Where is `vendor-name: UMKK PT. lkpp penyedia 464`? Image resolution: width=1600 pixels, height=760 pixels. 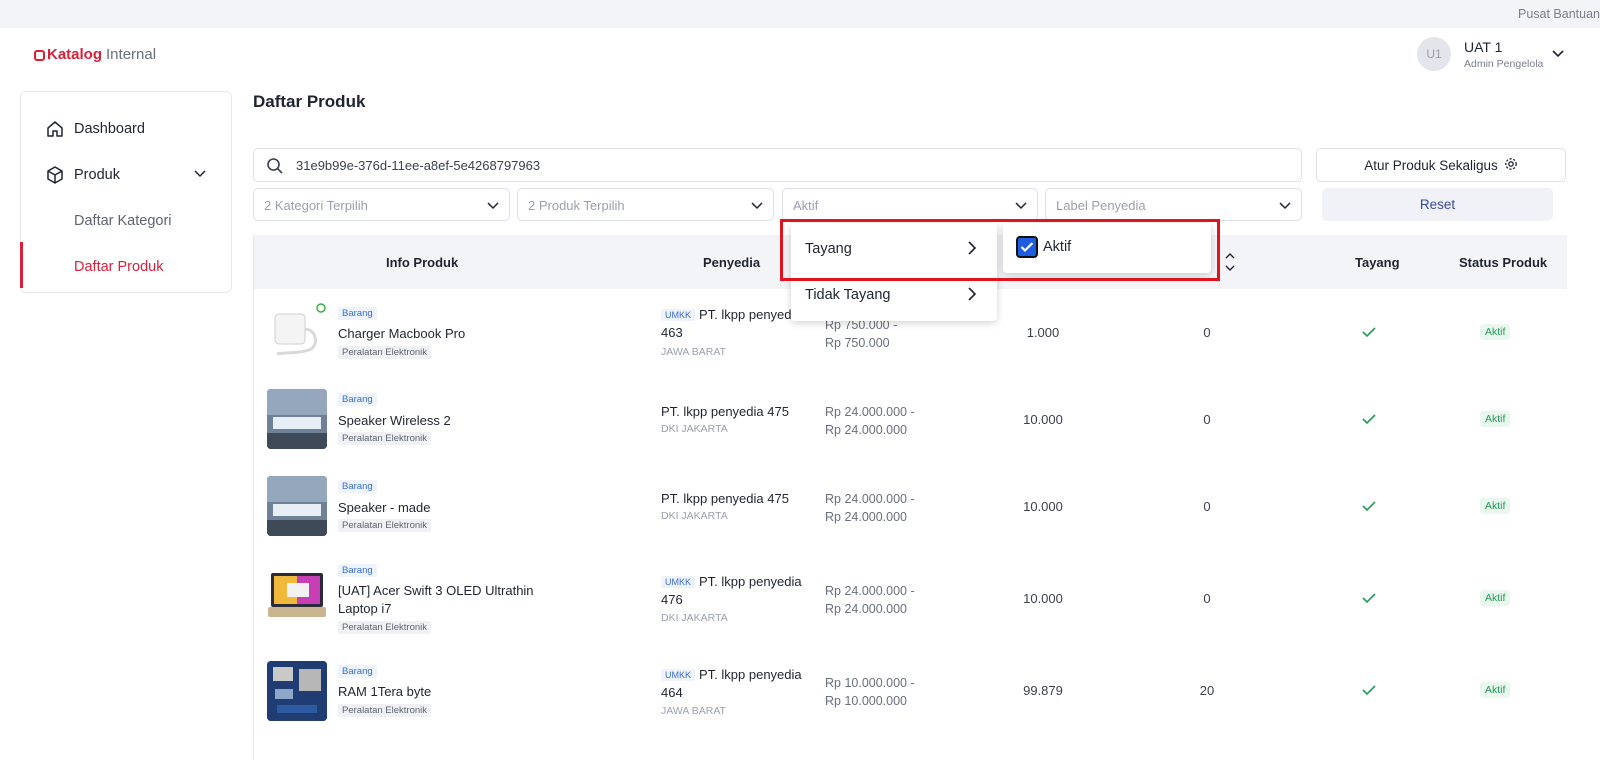
vendor-name: UMKK PT. lkpp penyedia 464 is located at coordinates (733, 684).